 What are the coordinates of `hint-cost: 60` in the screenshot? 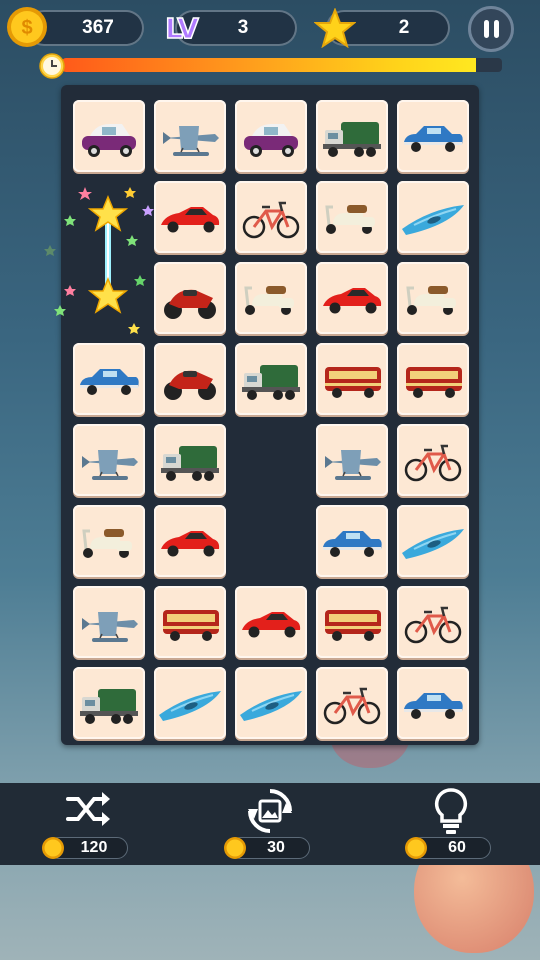 It's located at (448, 848).